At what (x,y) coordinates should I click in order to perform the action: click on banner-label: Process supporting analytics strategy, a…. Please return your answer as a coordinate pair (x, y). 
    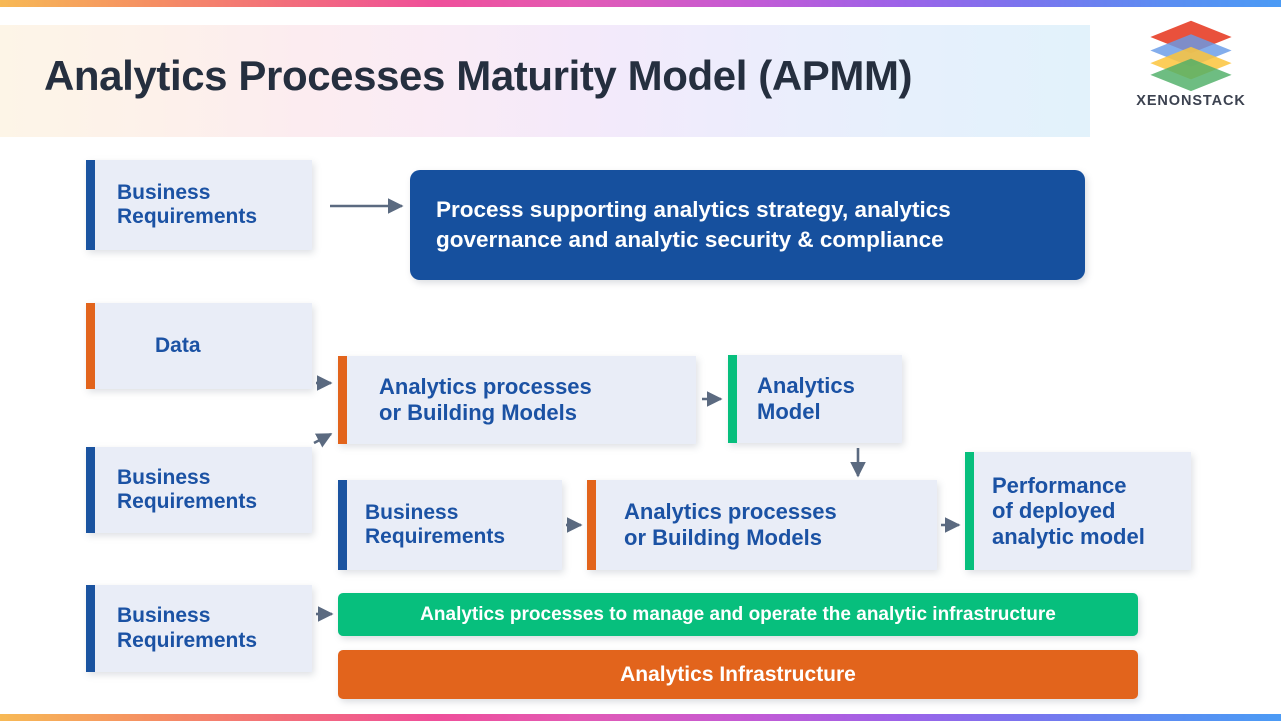
    Looking at the image, I should click on (693, 224).